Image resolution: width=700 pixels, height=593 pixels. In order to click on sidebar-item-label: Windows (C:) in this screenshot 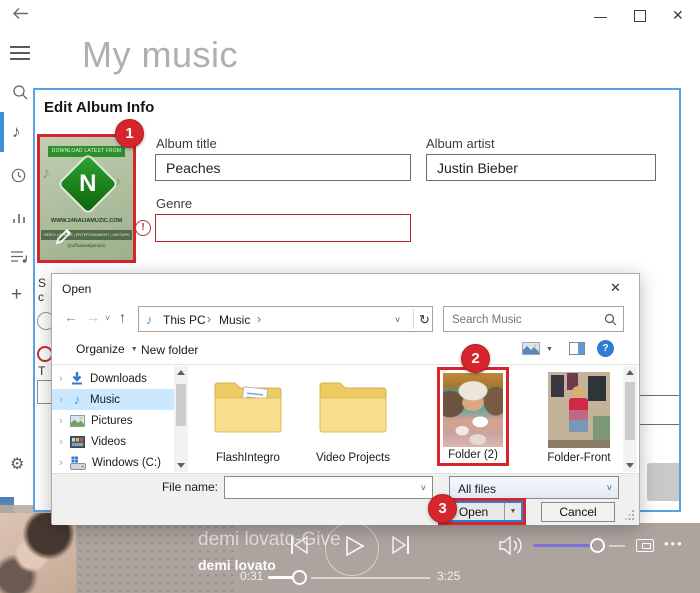, I will do `click(127, 462)`.